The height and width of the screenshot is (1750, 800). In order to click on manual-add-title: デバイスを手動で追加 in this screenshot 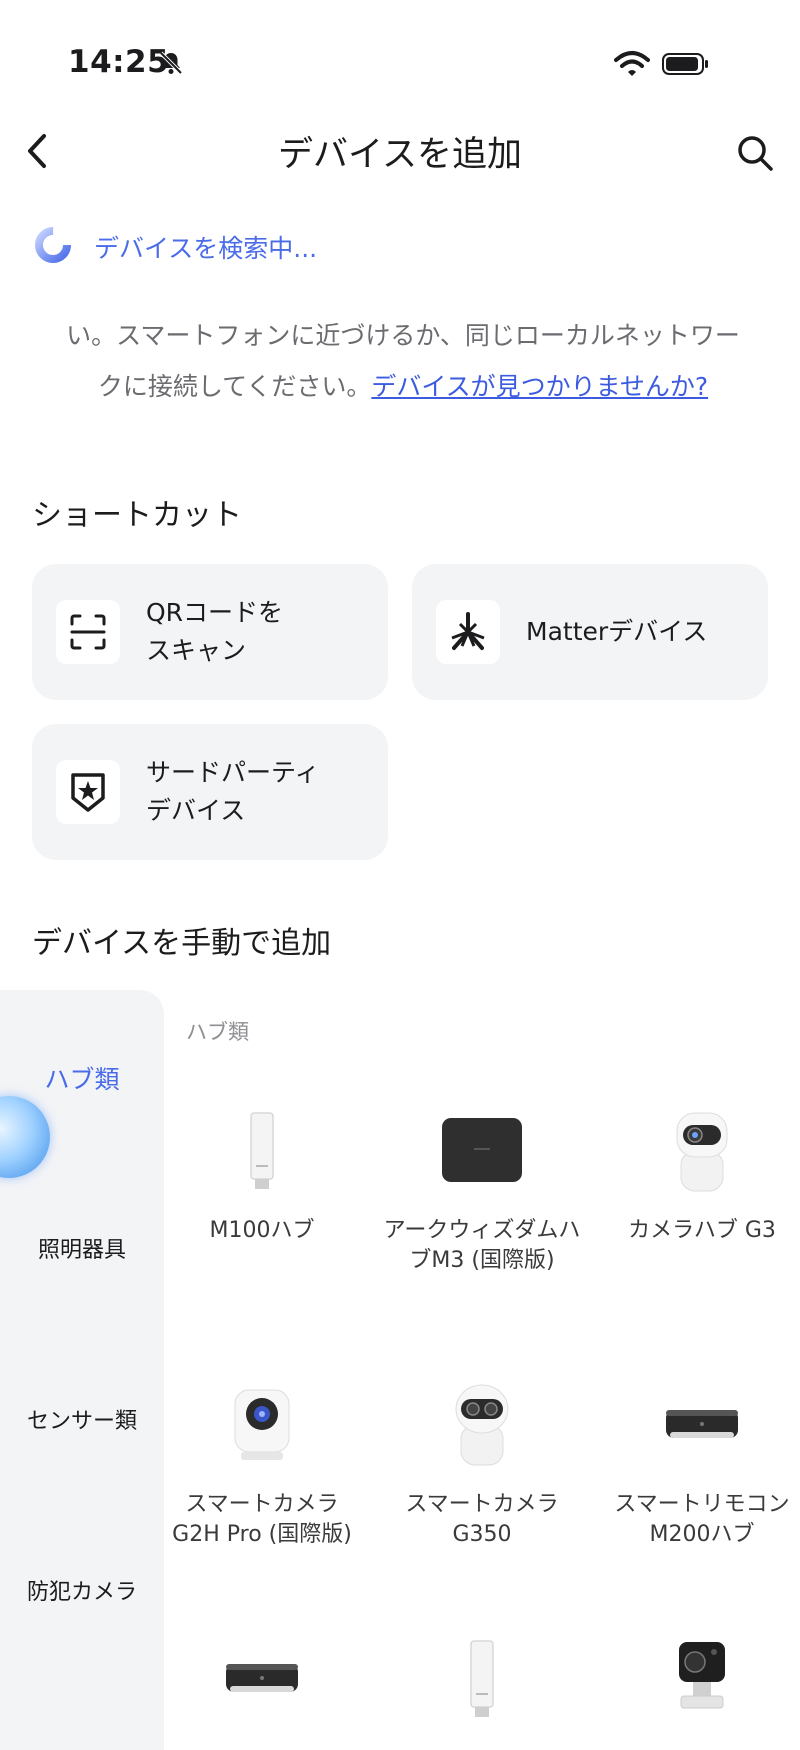, I will do `click(182, 943)`.